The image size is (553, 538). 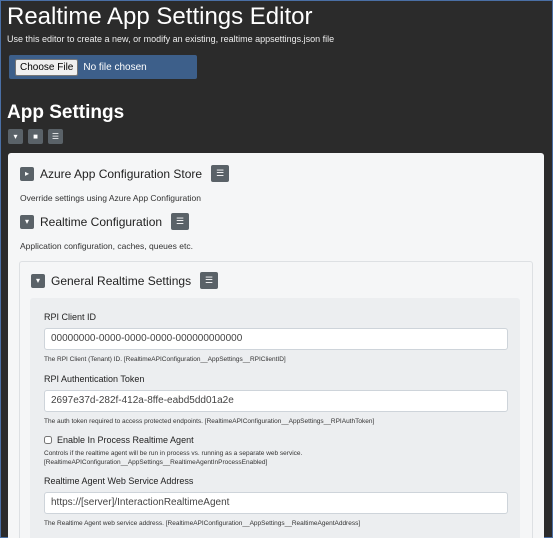 I want to click on realtime-section-header: ▾ Realtime Configuration ☰, so click(x=105, y=221).